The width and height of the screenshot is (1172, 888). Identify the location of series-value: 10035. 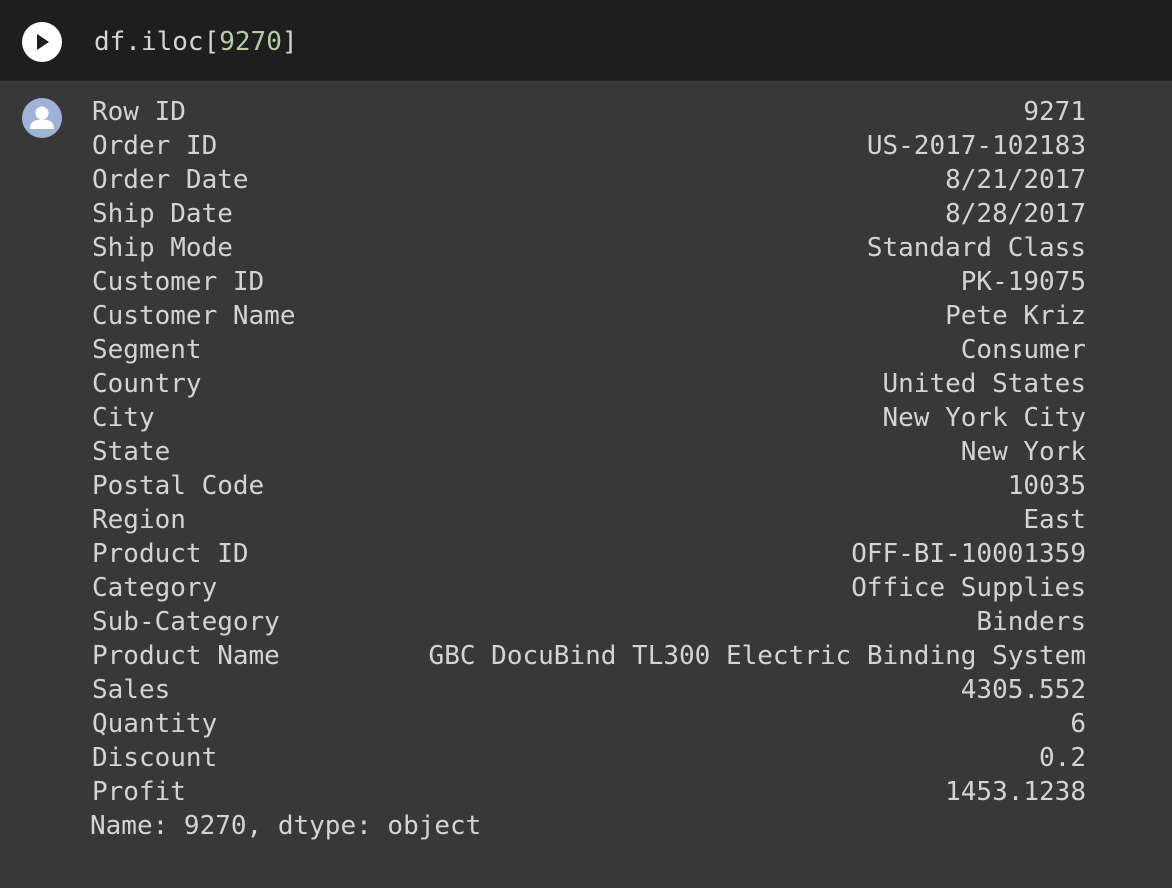
(1046, 486).